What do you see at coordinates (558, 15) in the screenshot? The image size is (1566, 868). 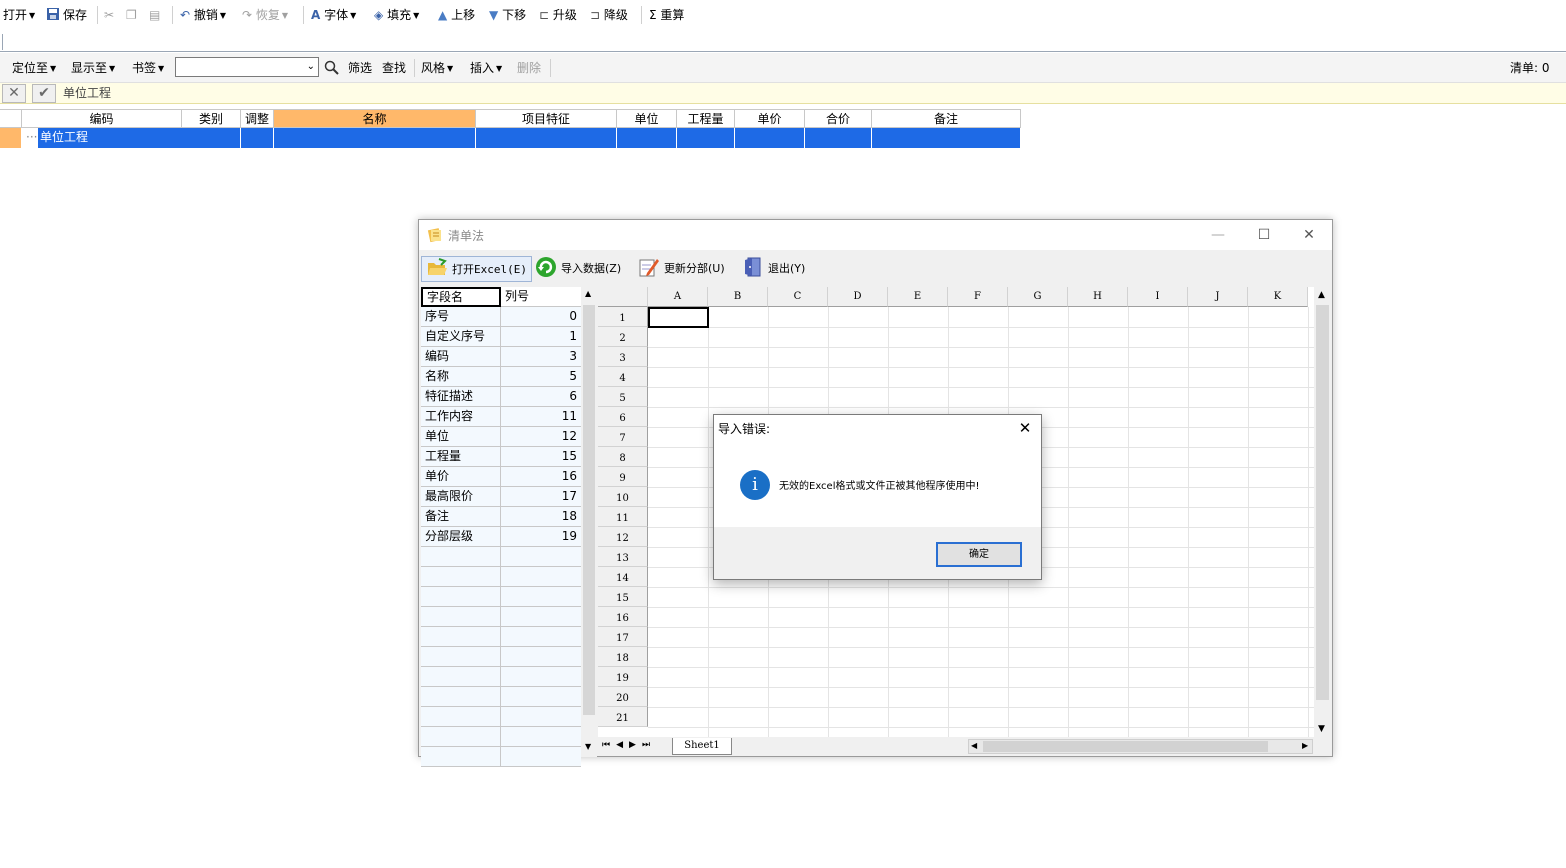 I see `upgrade-button: ⊏ 升级` at bounding box center [558, 15].